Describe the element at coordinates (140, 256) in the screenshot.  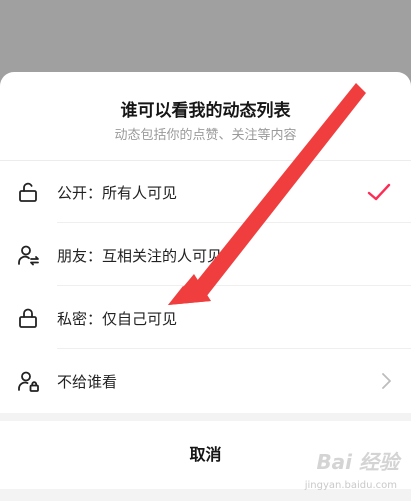
I see `option-friends-label: 朋友：互相关注的人可见` at that location.